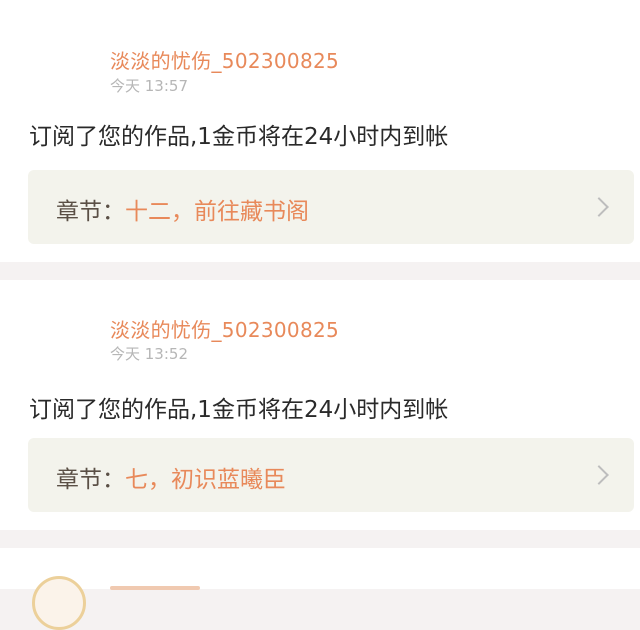  I want to click on chapter-title: 十二，前往藏书阁, so click(217, 212).